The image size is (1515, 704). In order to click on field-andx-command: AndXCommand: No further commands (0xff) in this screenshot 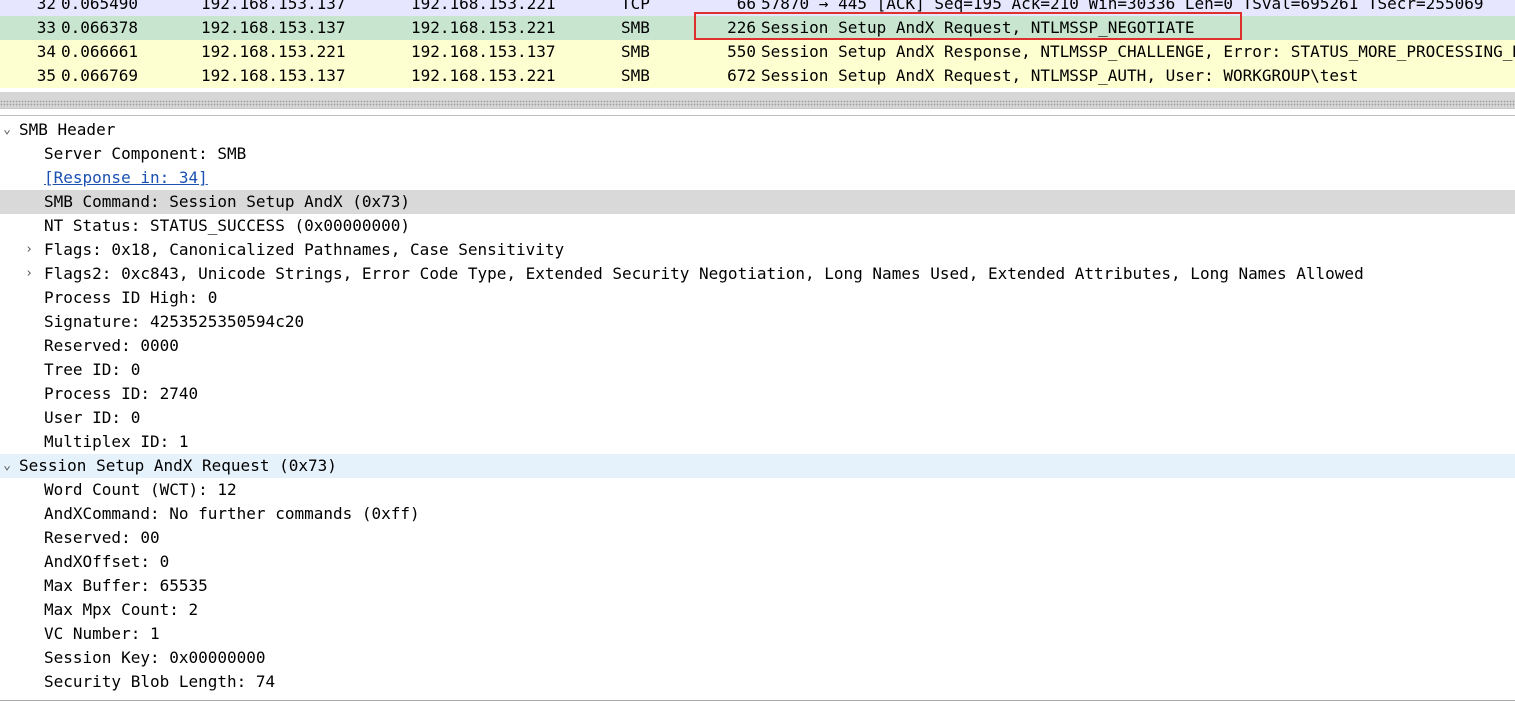, I will do `click(232, 513)`.